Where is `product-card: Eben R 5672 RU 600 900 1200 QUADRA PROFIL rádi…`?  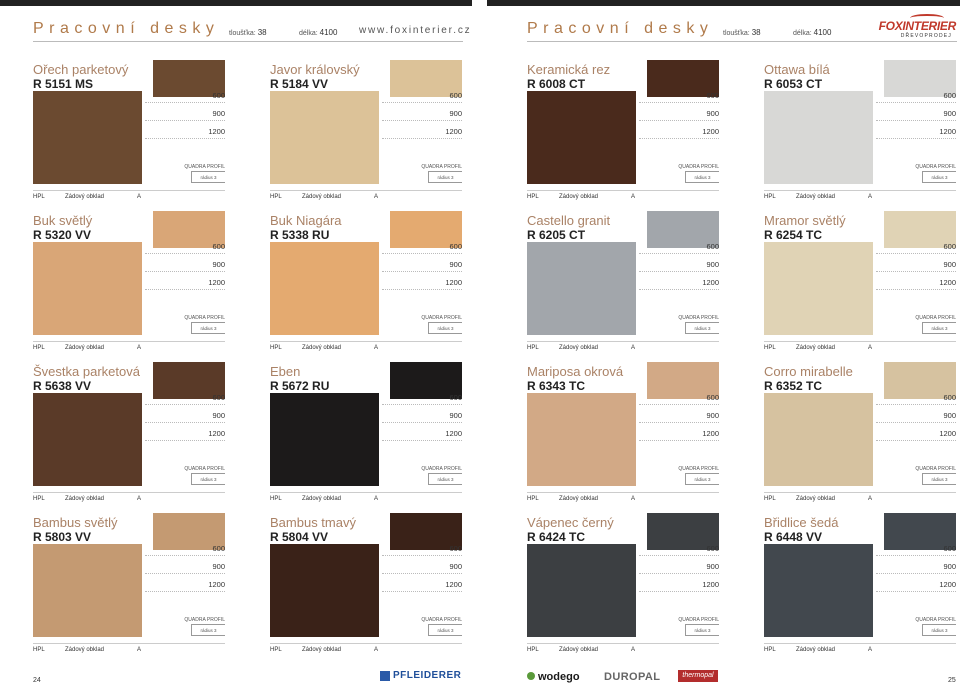
product-card: Eben R 5672 RU 600 900 1200 QUADRA PROFIL rádi… is located at coordinates (366, 436).